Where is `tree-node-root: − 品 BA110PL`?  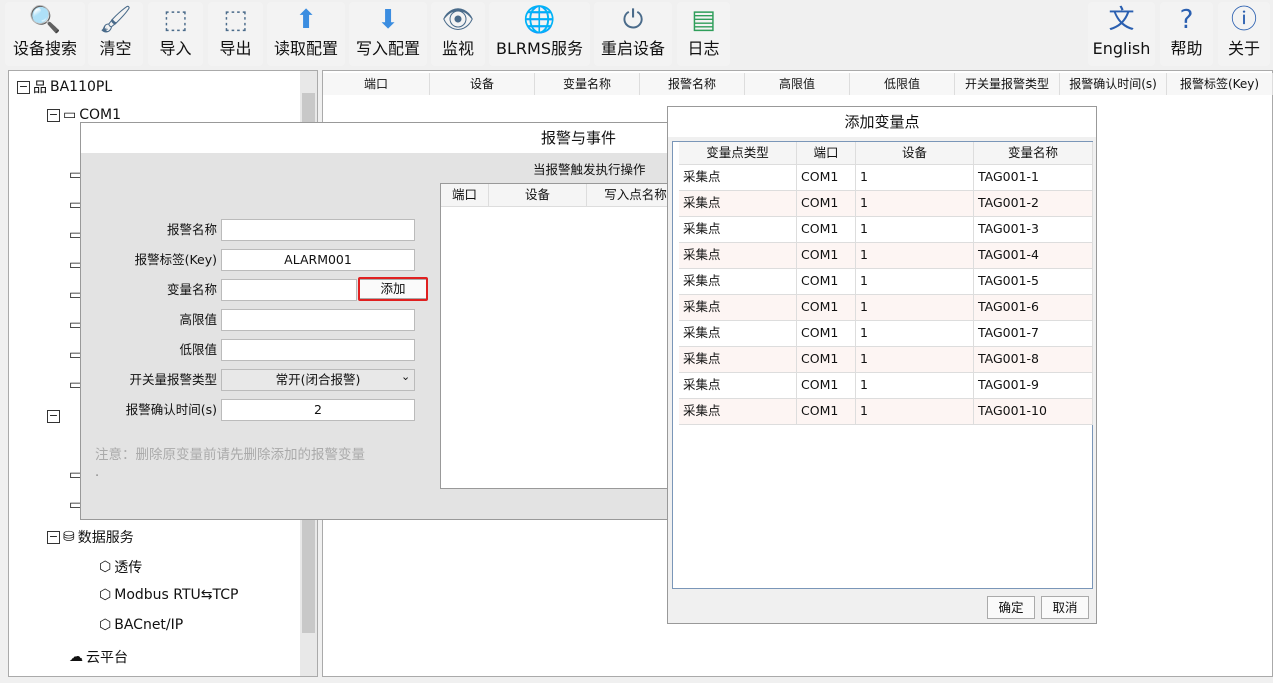
tree-node-root: − 品 BA110PL is located at coordinates (64, 87).